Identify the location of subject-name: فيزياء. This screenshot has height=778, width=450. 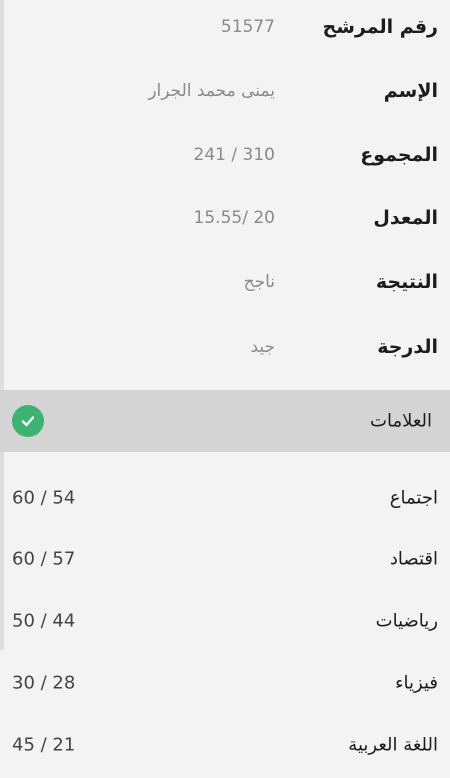
(416, 683).